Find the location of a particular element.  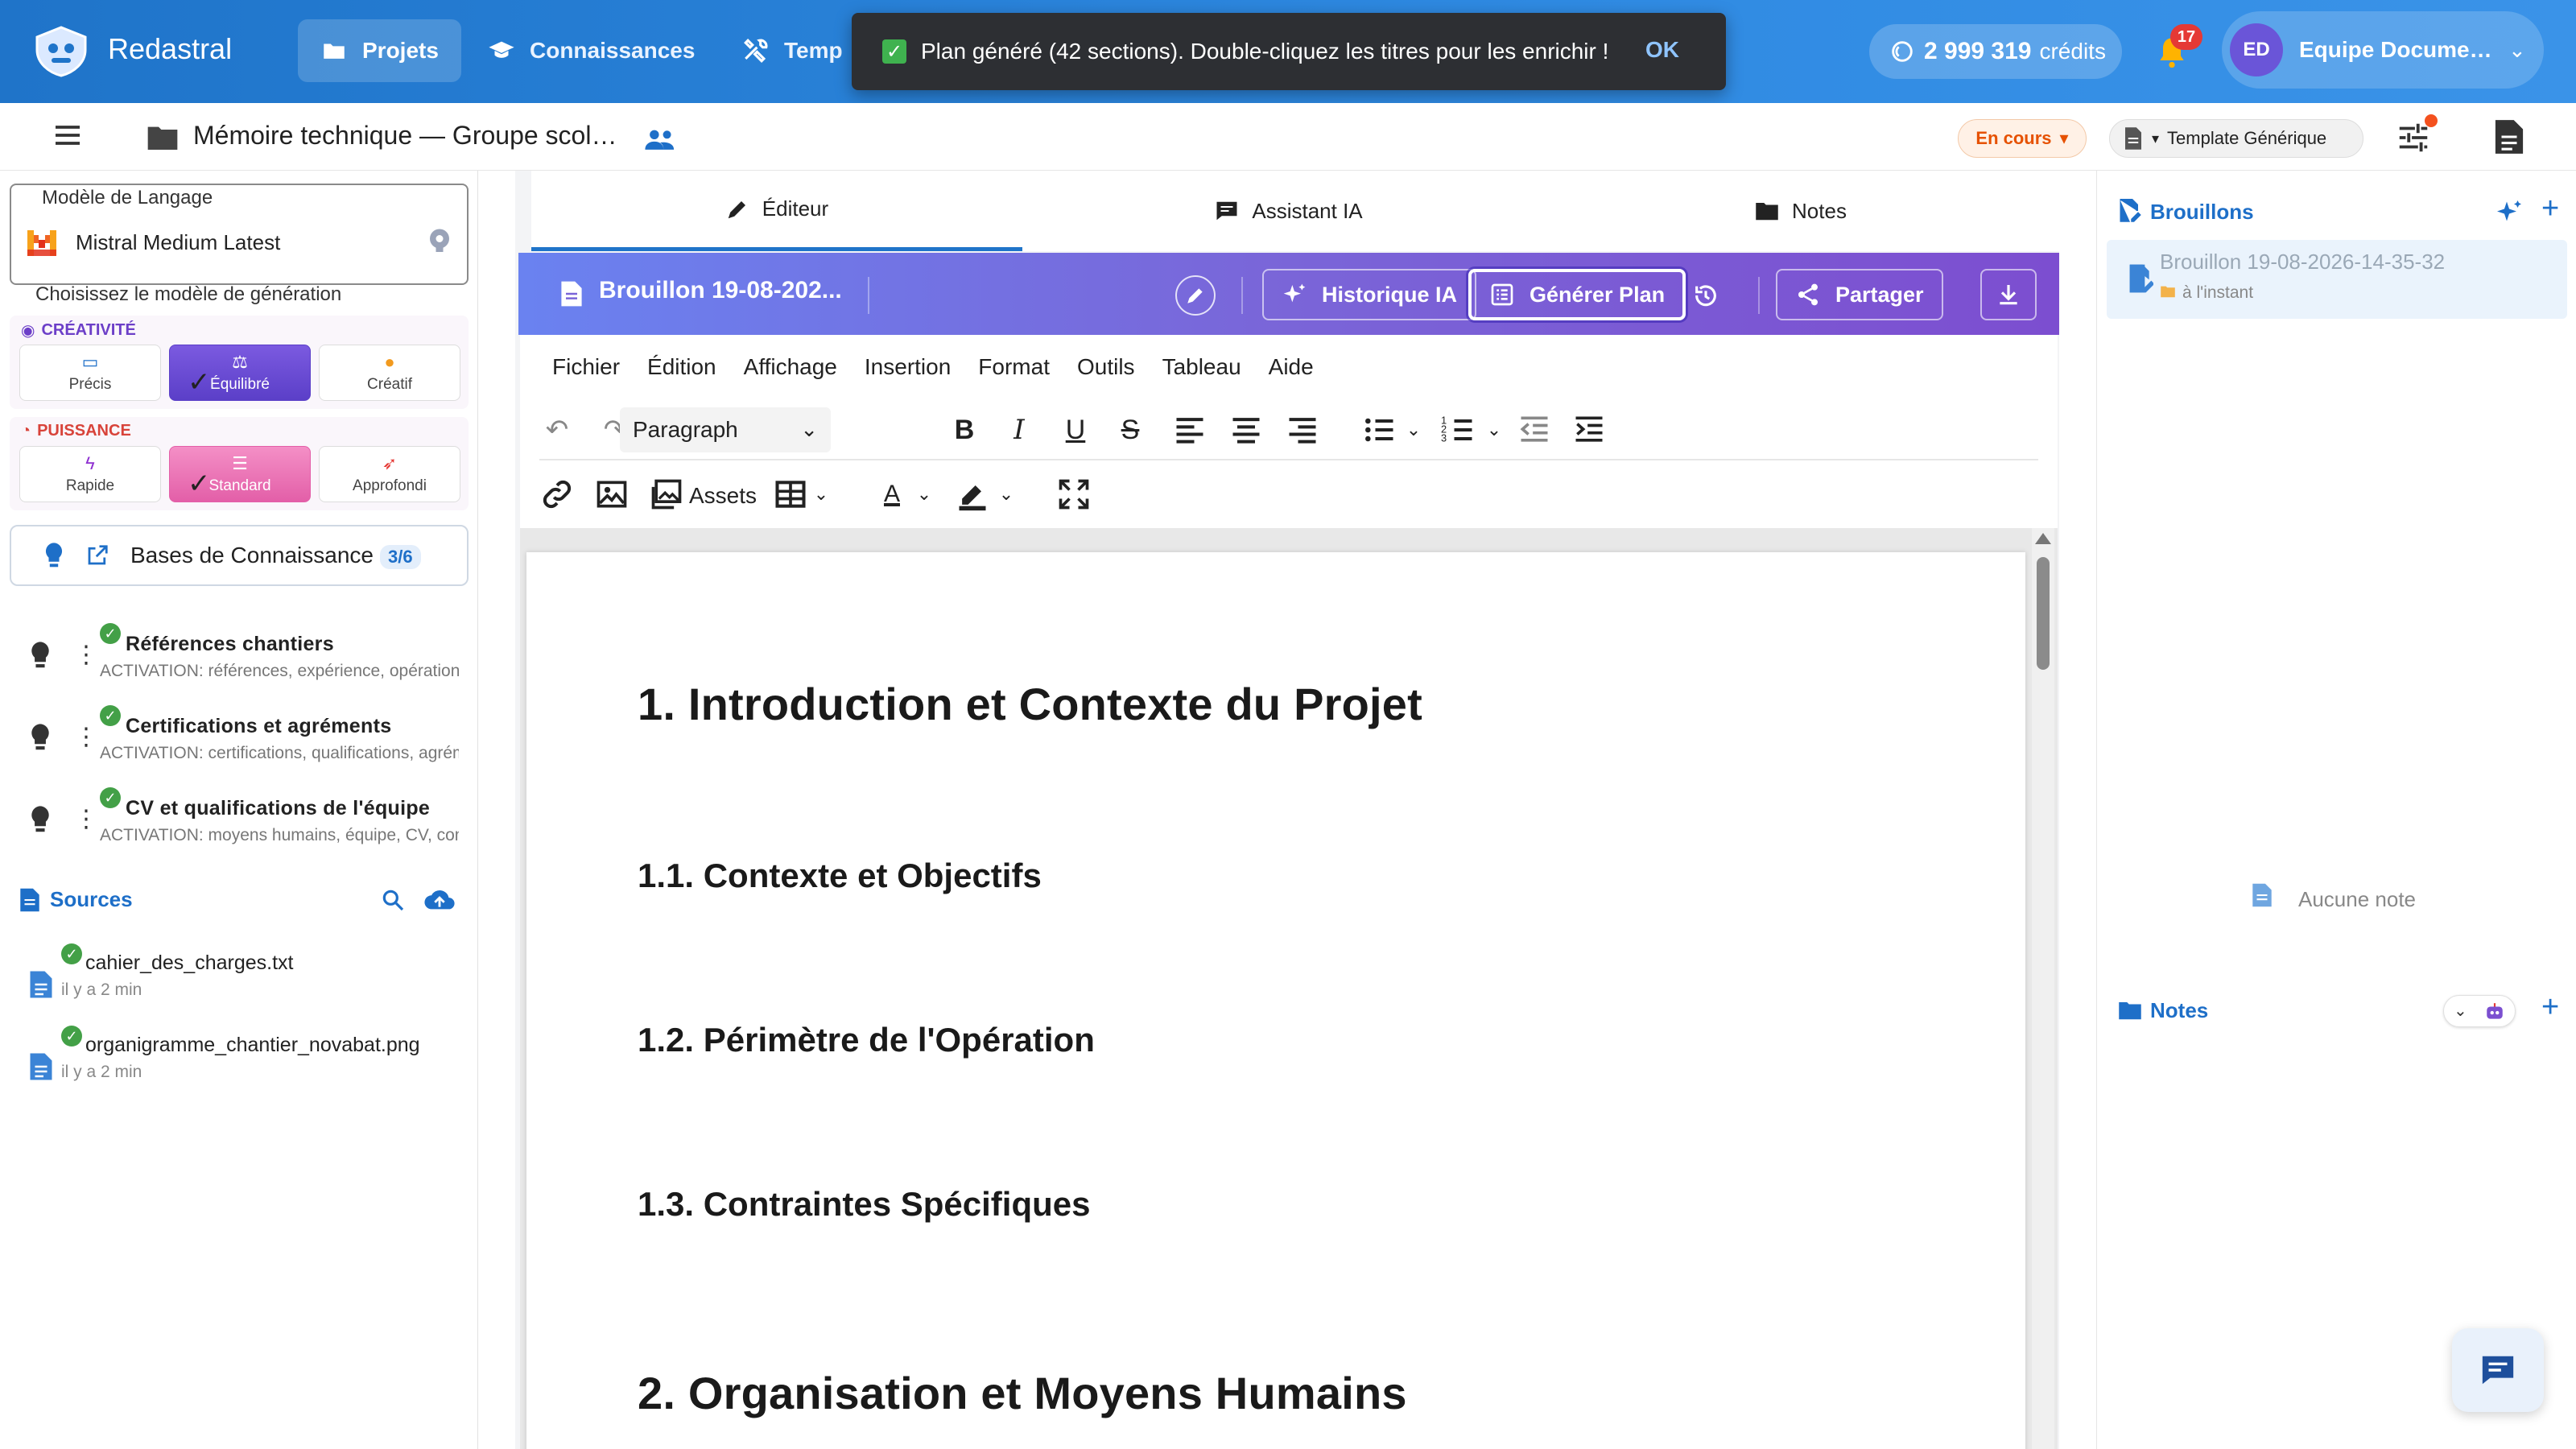

draft-name: Brouillon 19-08-2026-14-35-32 is located at coordinates (2303, 262).